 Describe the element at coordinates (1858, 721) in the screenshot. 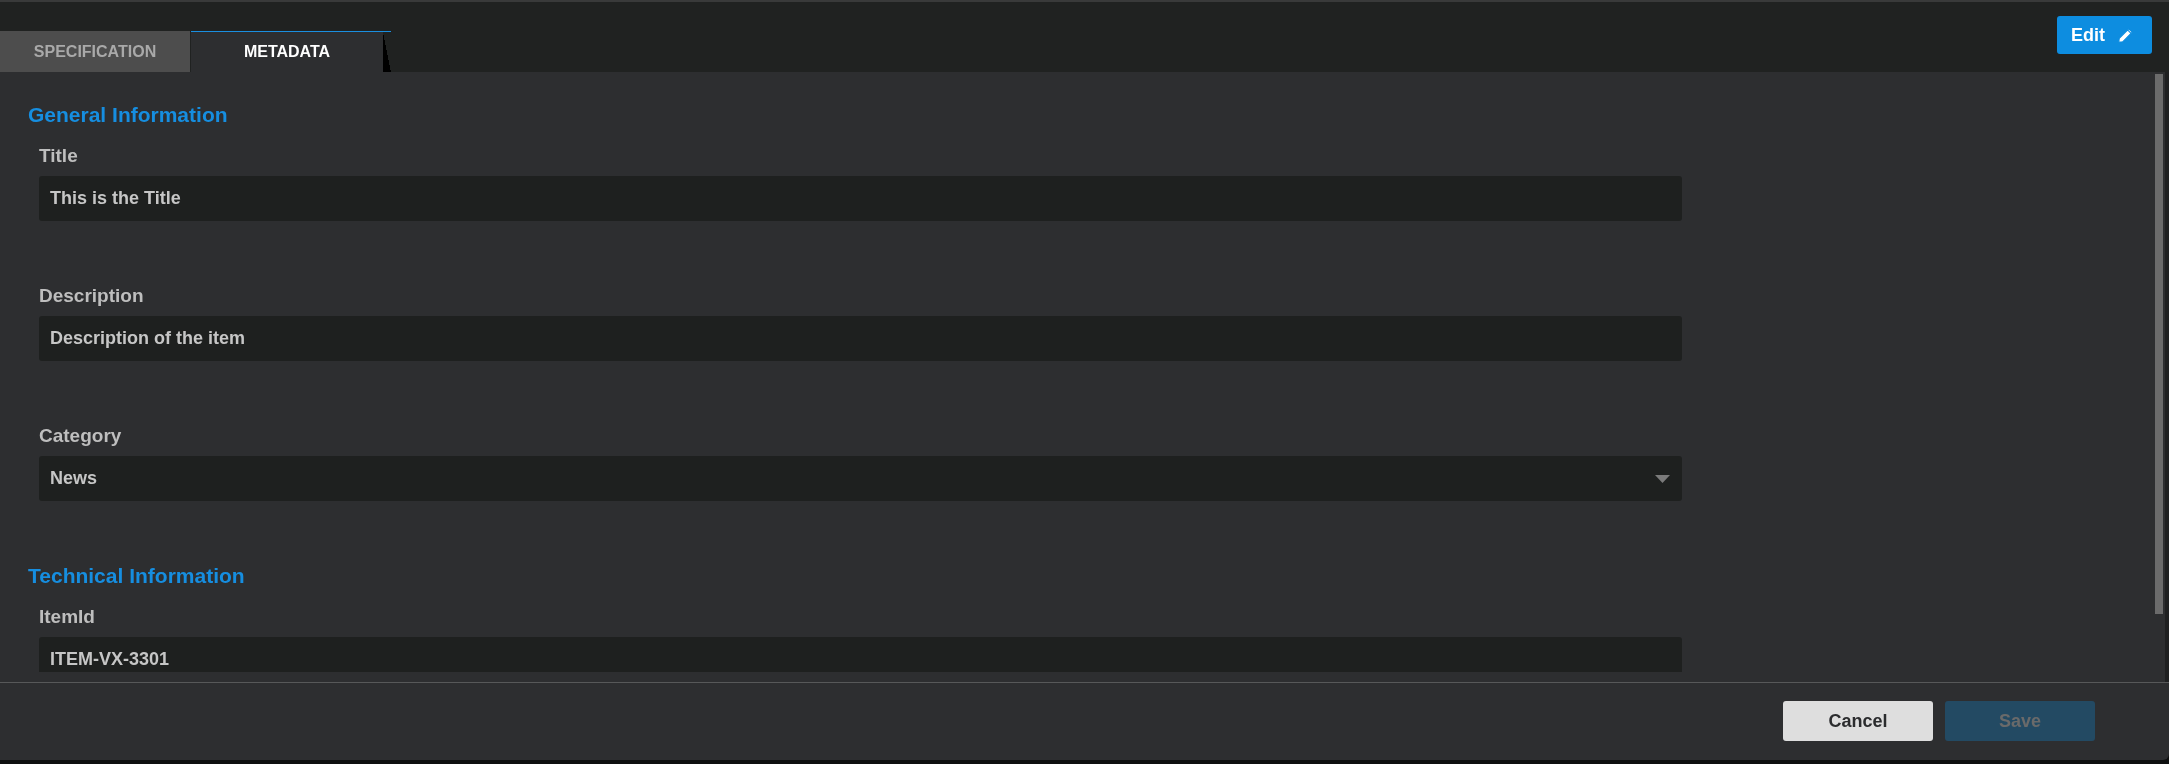

I see `footer-button: Cancel` at that location.